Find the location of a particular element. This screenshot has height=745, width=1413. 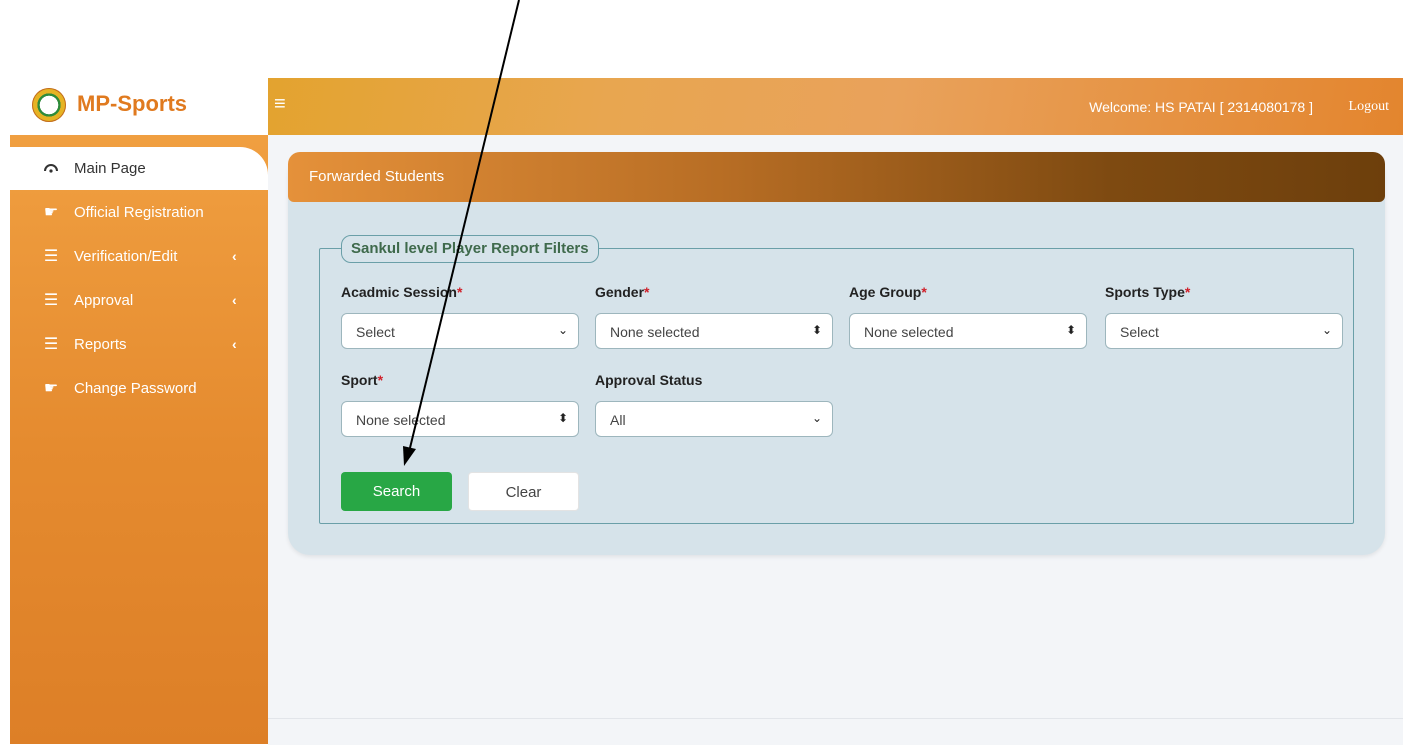

gender-label: Gender* is located at coordinates (622, 292).